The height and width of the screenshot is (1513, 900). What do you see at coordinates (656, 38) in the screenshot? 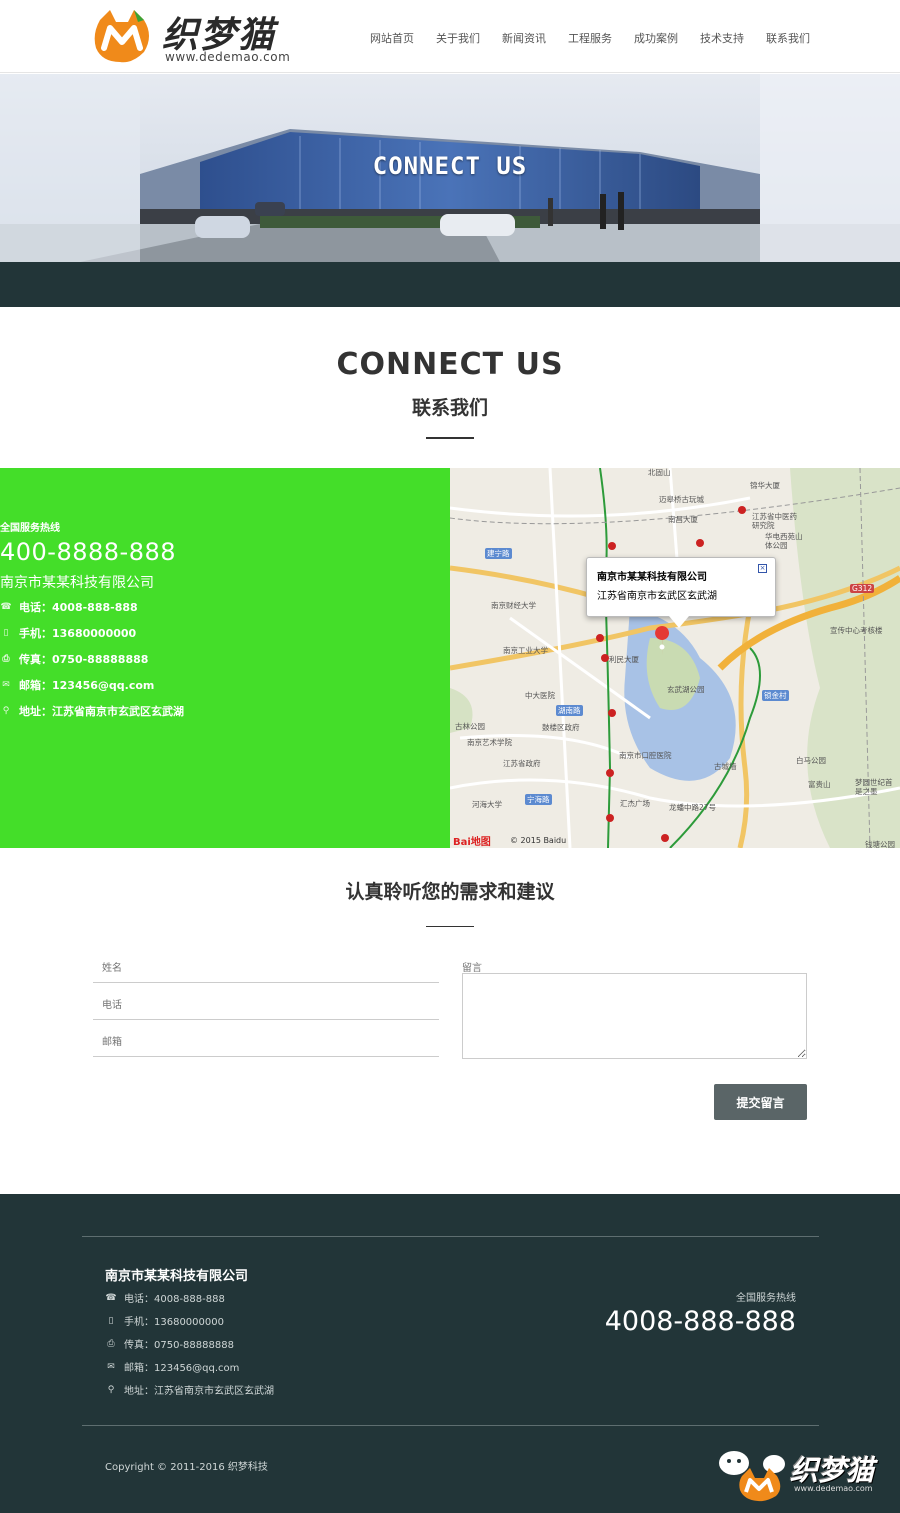
I see `nav-item-cases: 成功案例` at bounding box center [656, 38].